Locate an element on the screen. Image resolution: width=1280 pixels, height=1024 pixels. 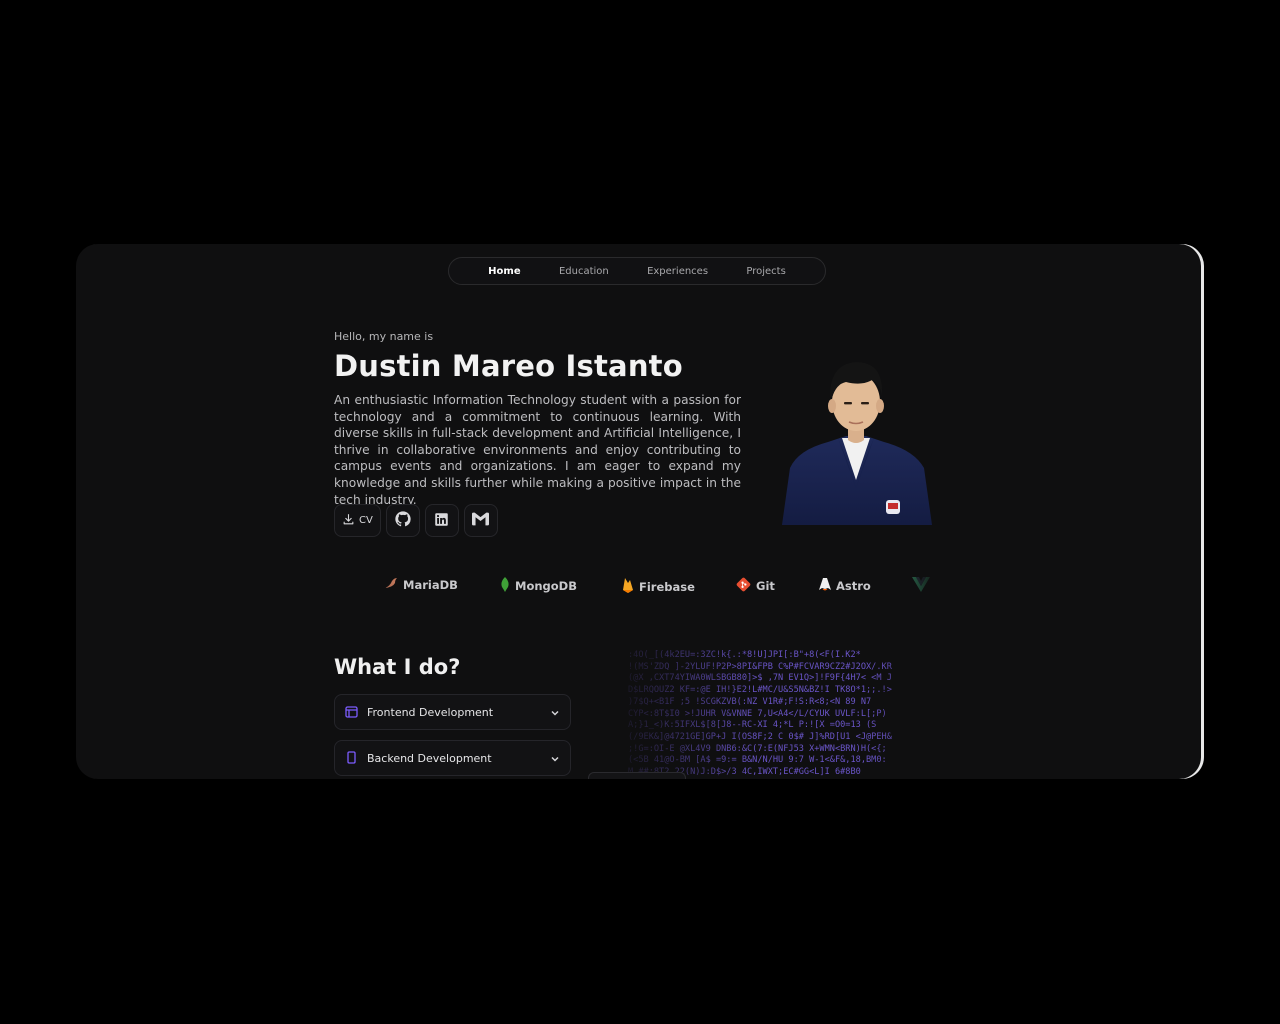
accordion-label: Frontend Development is located at coordinates (430, 712).